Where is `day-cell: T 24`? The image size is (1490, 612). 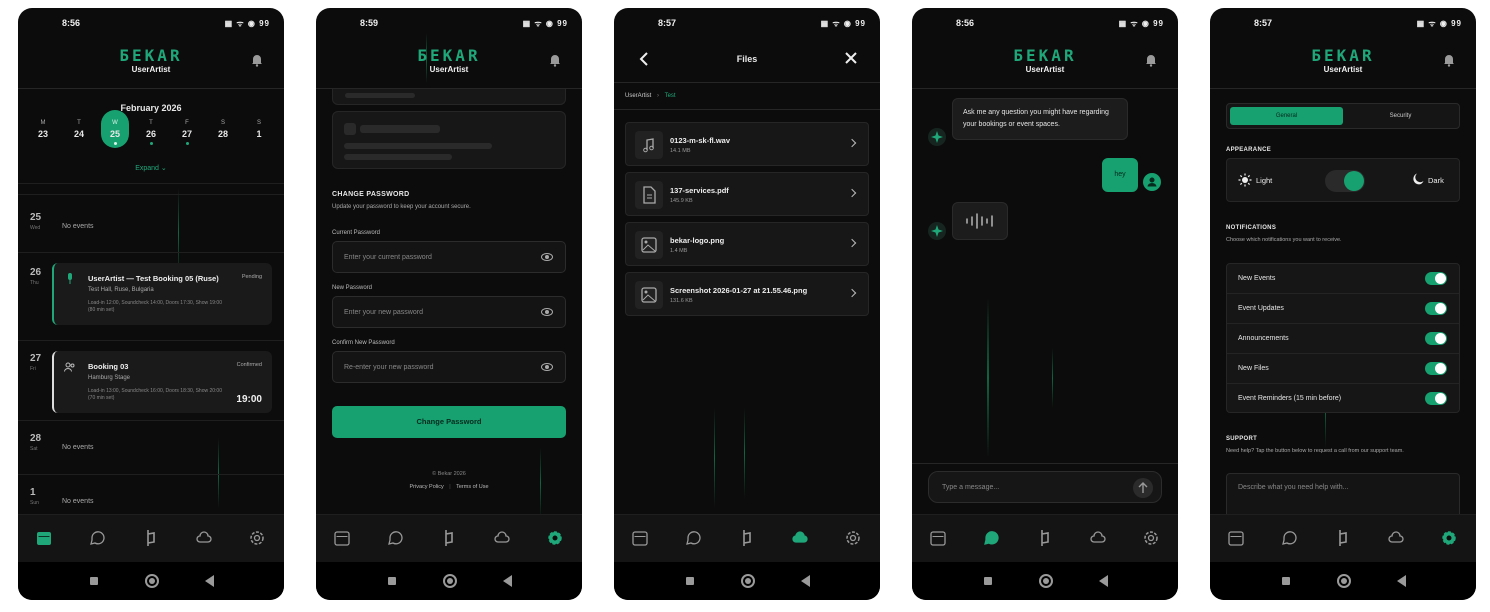 day-cell: T 24 is located at coordinates (79, 129).